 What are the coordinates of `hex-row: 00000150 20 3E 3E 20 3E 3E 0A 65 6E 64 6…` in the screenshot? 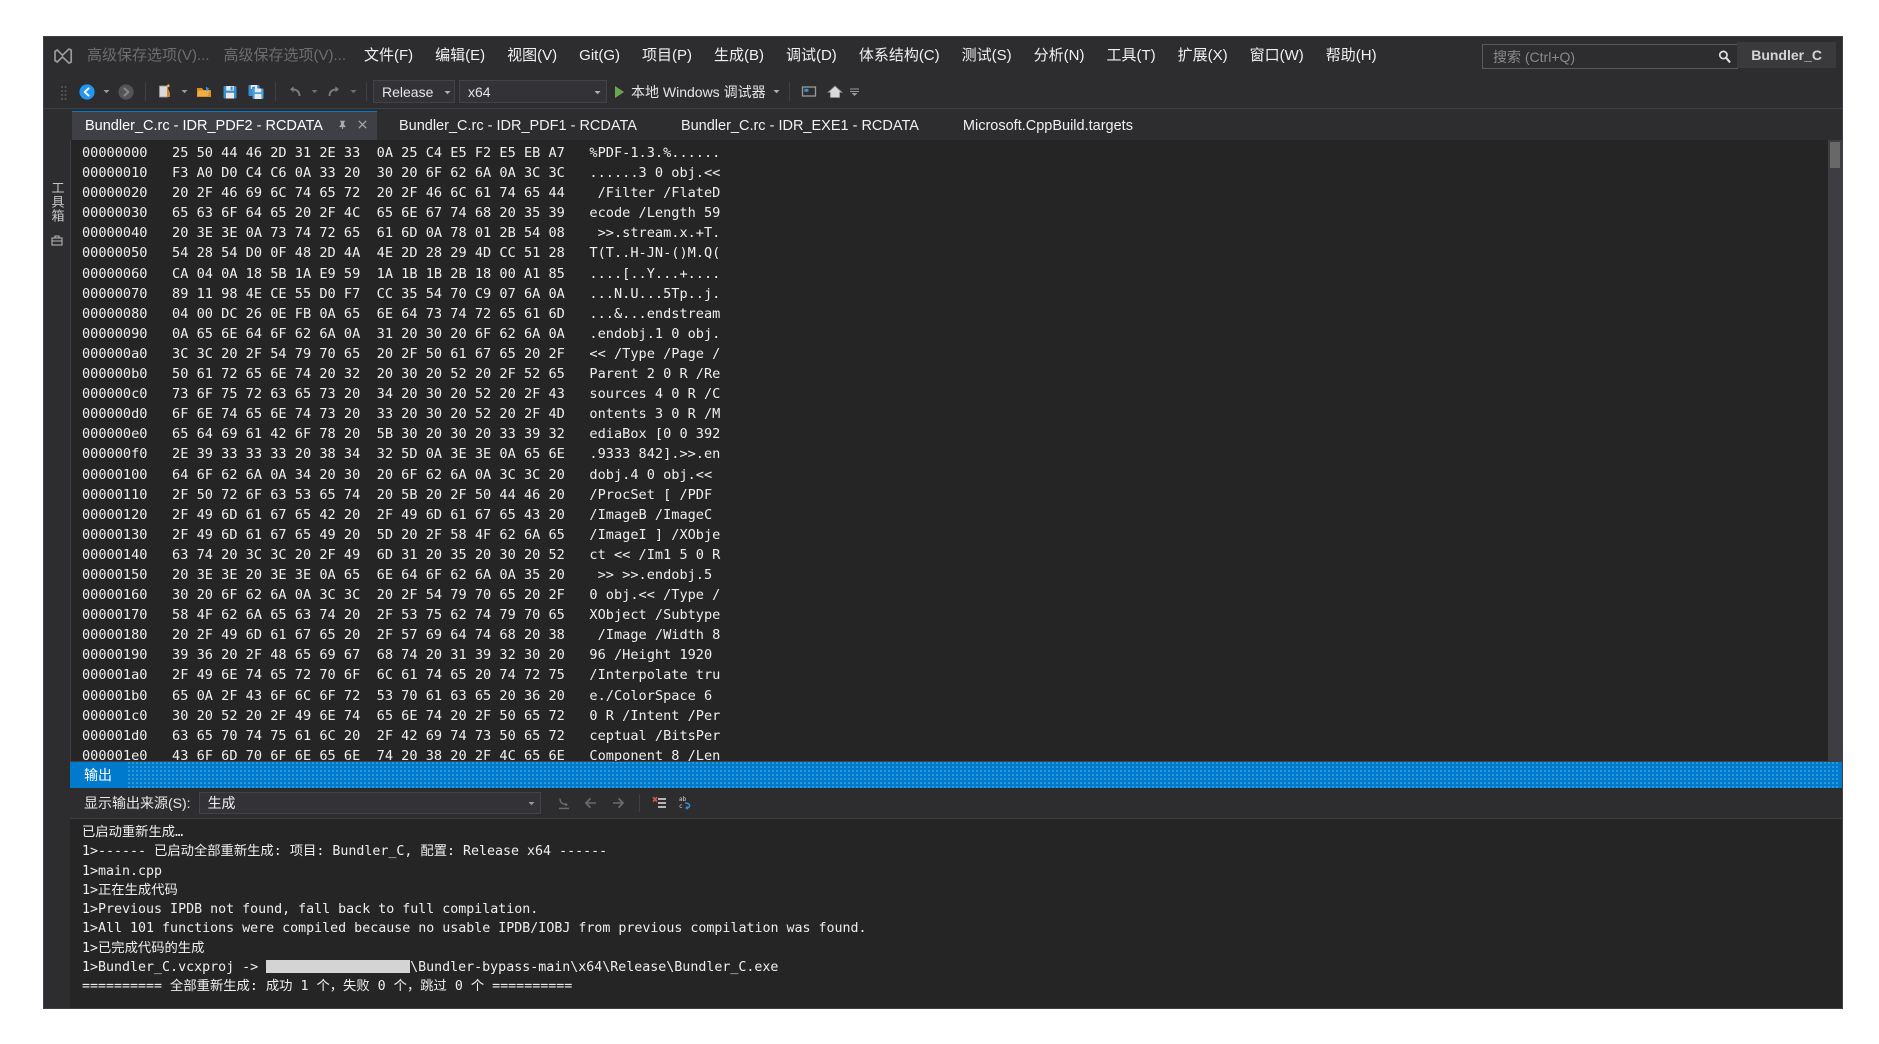 It's located at (401, 574).